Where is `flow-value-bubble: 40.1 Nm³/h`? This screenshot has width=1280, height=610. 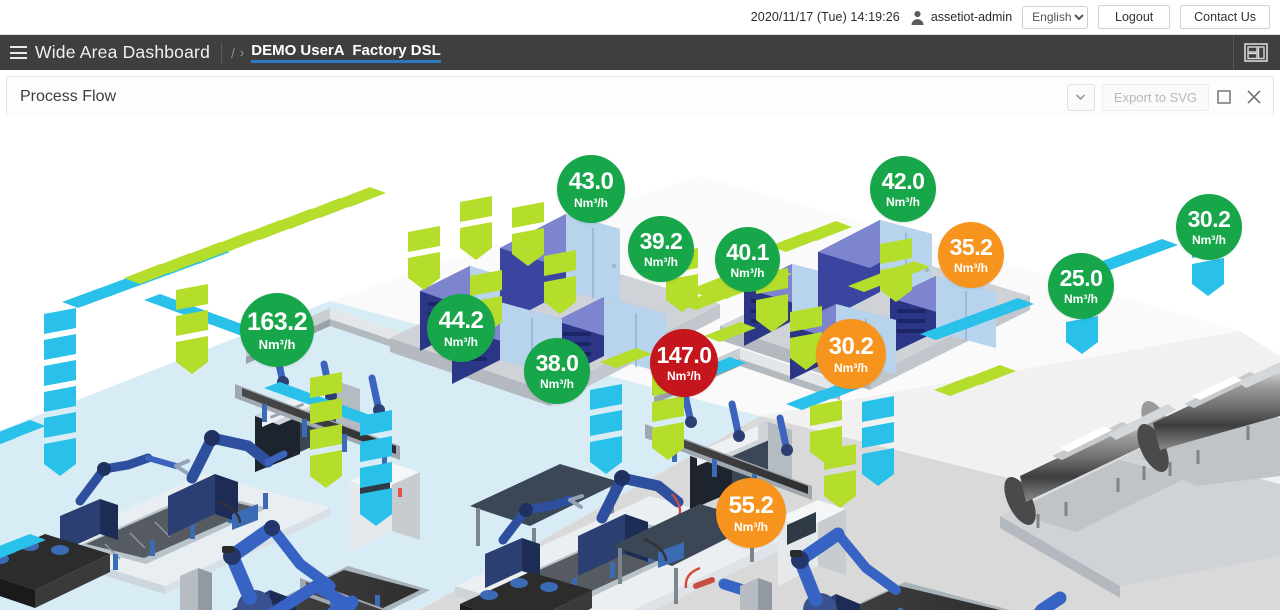
flow-value-bubble: 40.1 Nm³/h is located at coordinates (747, 259).